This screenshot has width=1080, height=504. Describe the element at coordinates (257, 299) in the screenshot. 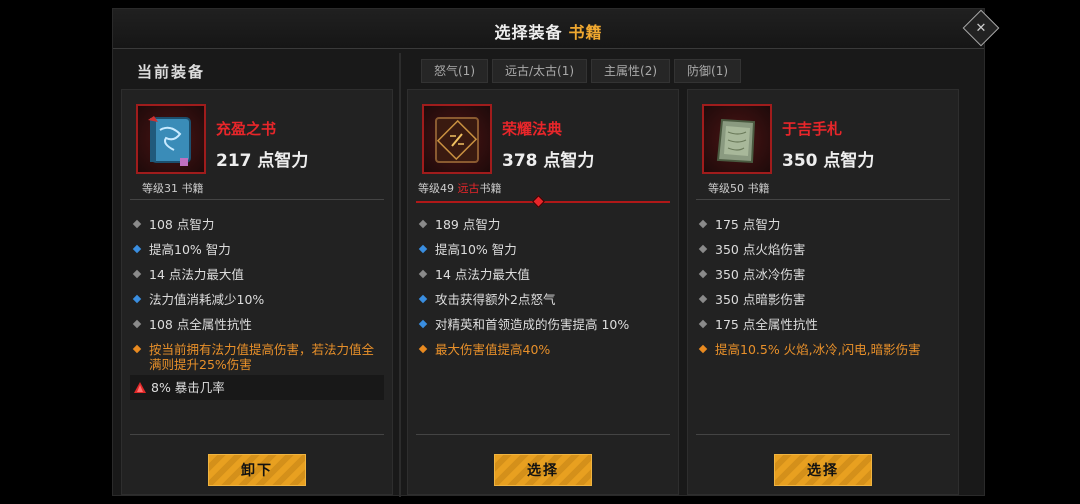

I see `stat-line: 法力值消耗减少10%` at that location.